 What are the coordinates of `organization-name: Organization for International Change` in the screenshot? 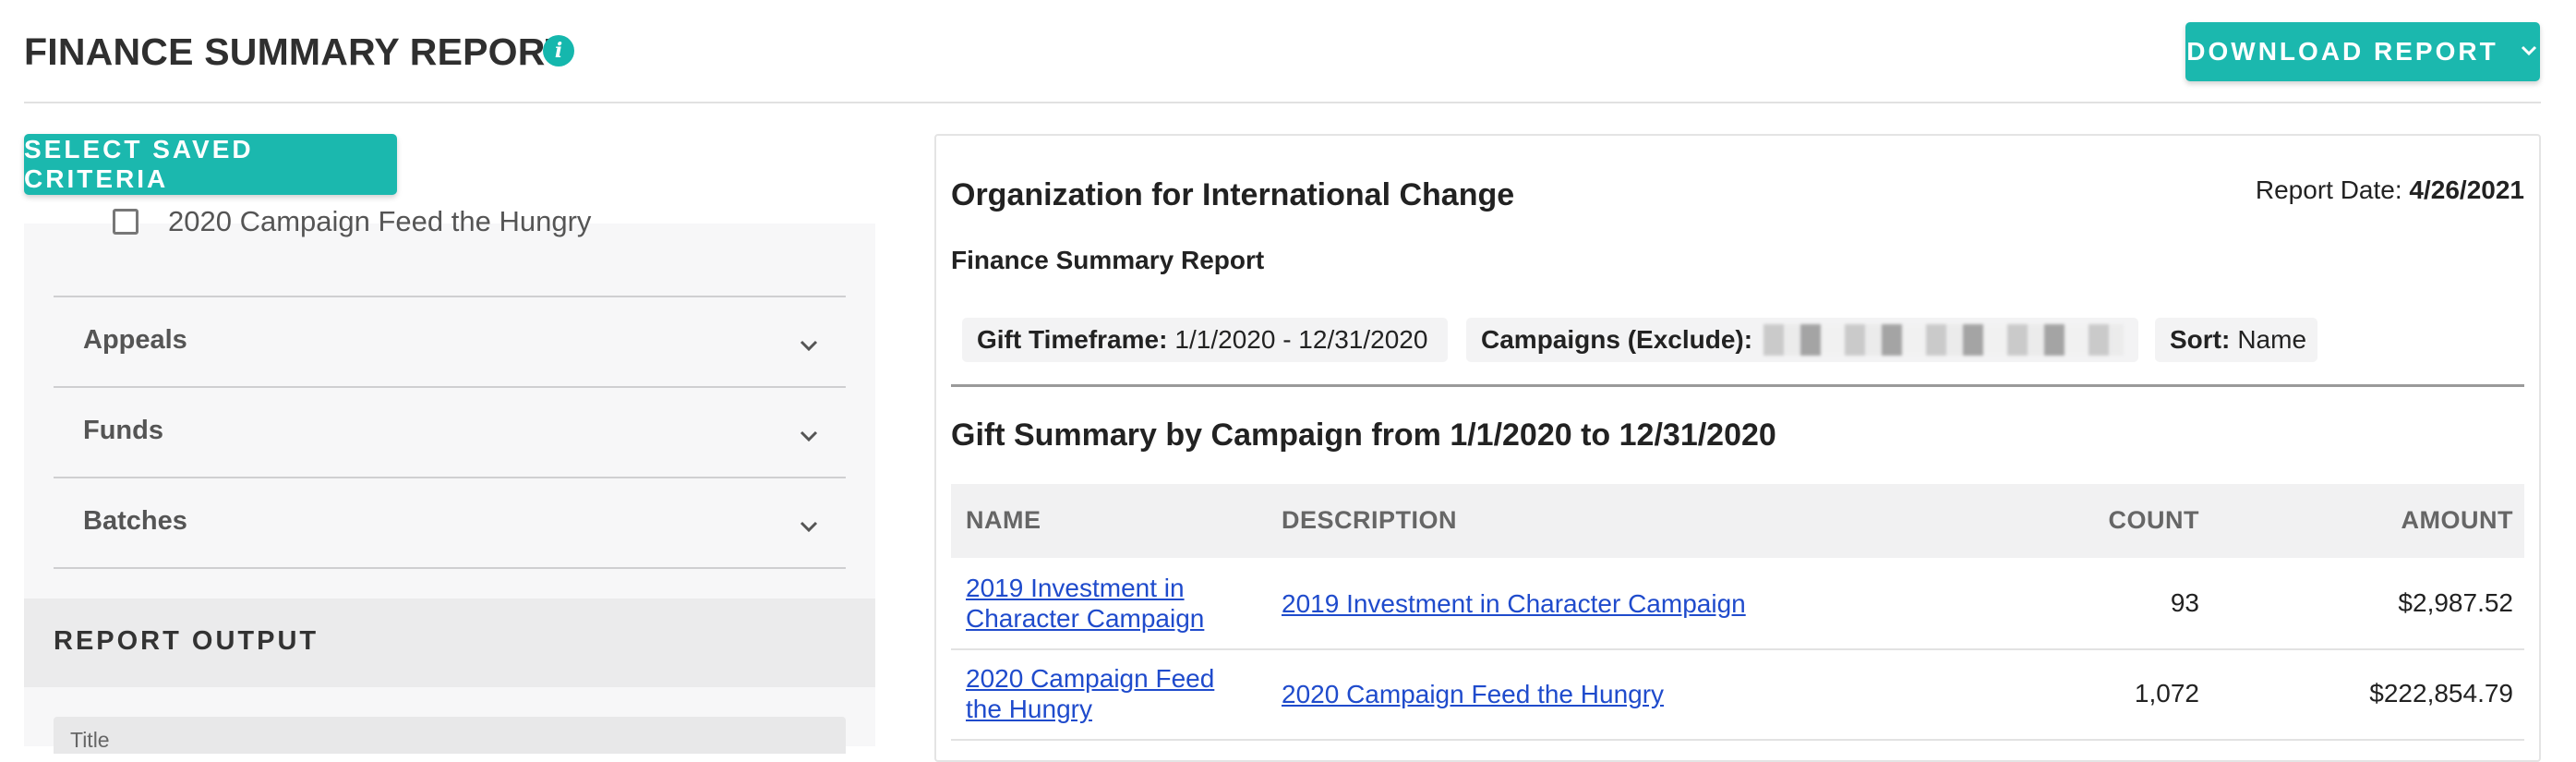 It's located at (1233, 194).